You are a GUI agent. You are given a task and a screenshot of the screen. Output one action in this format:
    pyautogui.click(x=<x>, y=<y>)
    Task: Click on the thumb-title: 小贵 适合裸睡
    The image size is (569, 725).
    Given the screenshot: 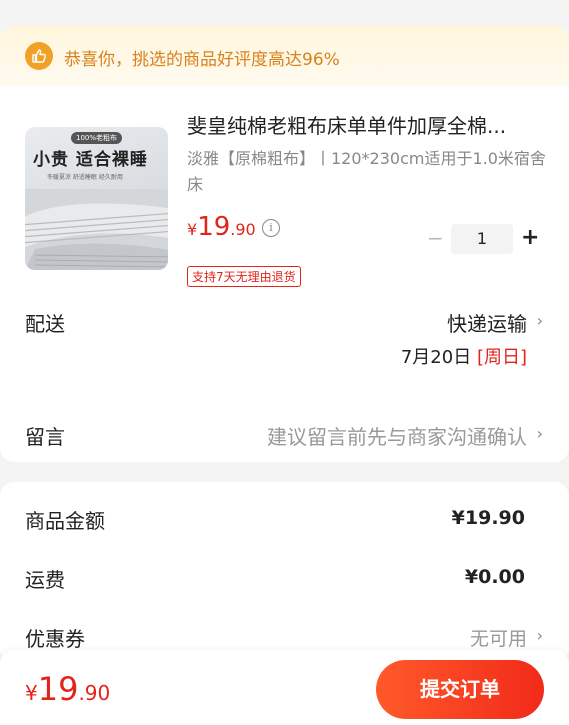 What is the action you would take?
    pyautogui.click(x=90, y=160)
    